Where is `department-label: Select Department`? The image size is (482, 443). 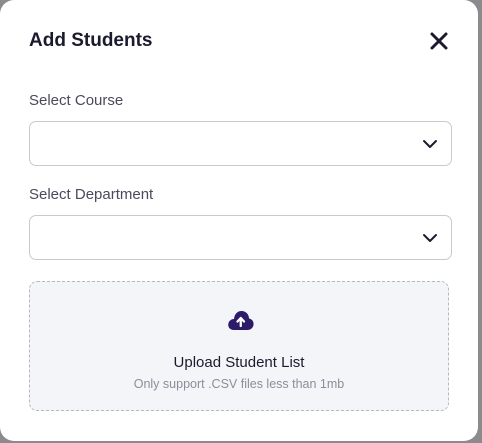
department-label: Select Department is located at coordinates (91, 194).